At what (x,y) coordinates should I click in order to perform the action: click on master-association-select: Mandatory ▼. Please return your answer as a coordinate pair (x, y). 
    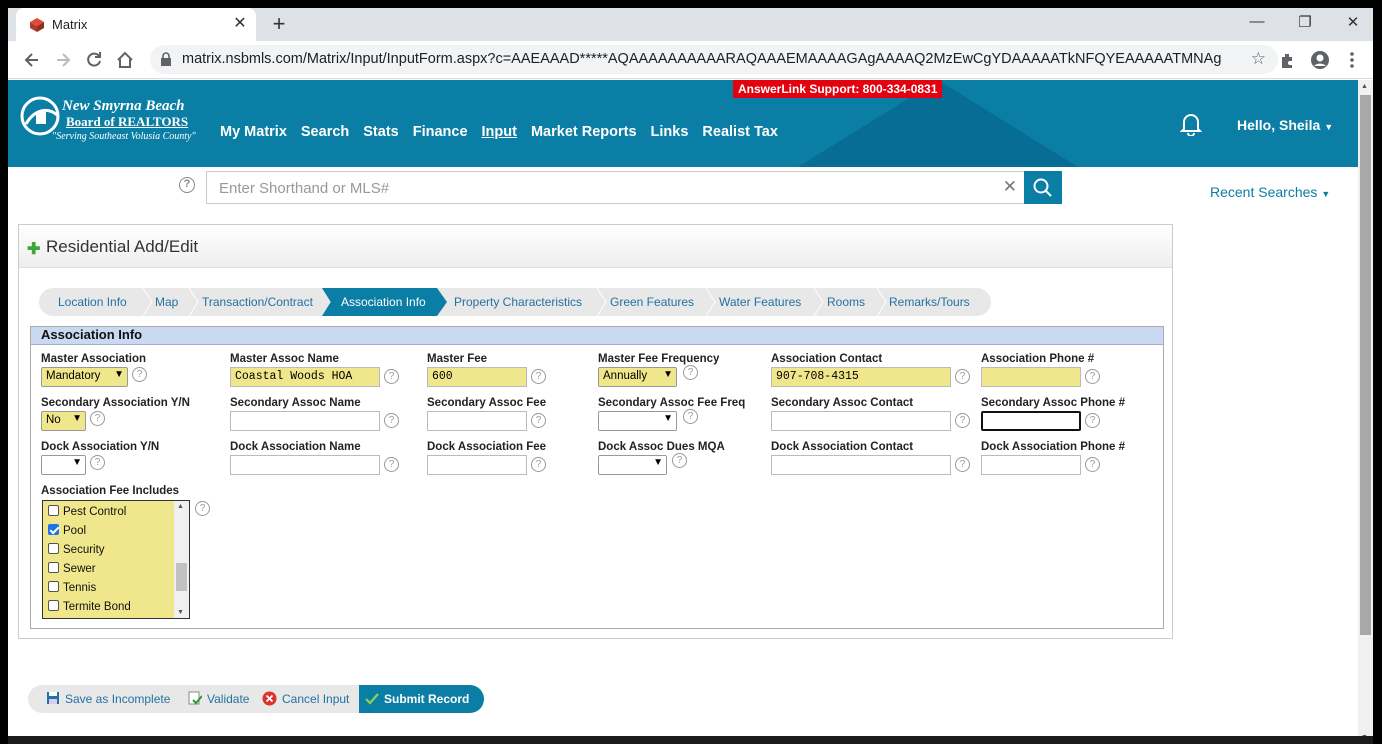
    Looking at the image, I should click on (84, 377).